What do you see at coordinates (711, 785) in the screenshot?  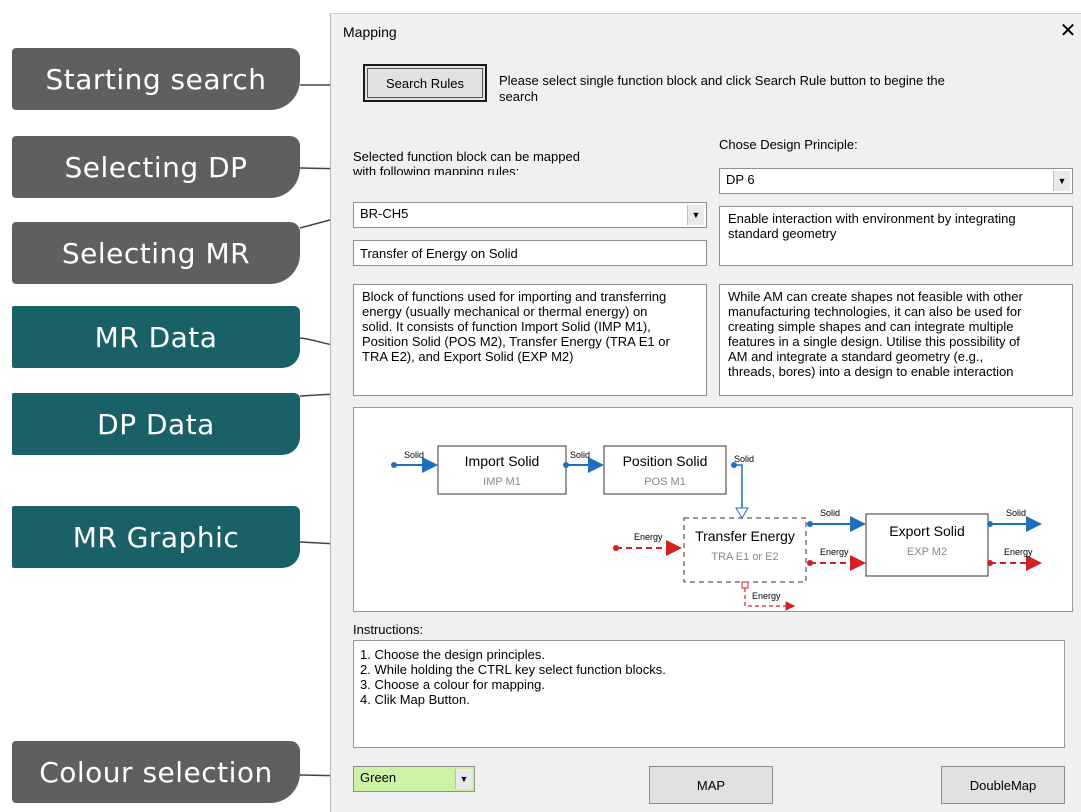 I see `map-button: MAP` at bounding box center [711, 785].